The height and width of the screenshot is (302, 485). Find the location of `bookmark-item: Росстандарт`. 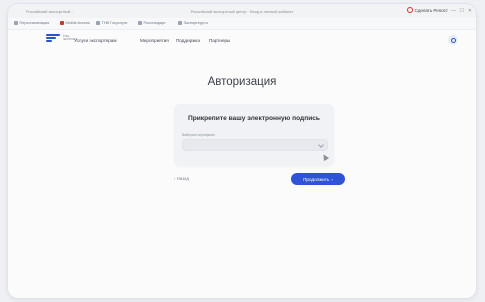

bookmark-item: Росстандарт is located at coordinates (152, 23).